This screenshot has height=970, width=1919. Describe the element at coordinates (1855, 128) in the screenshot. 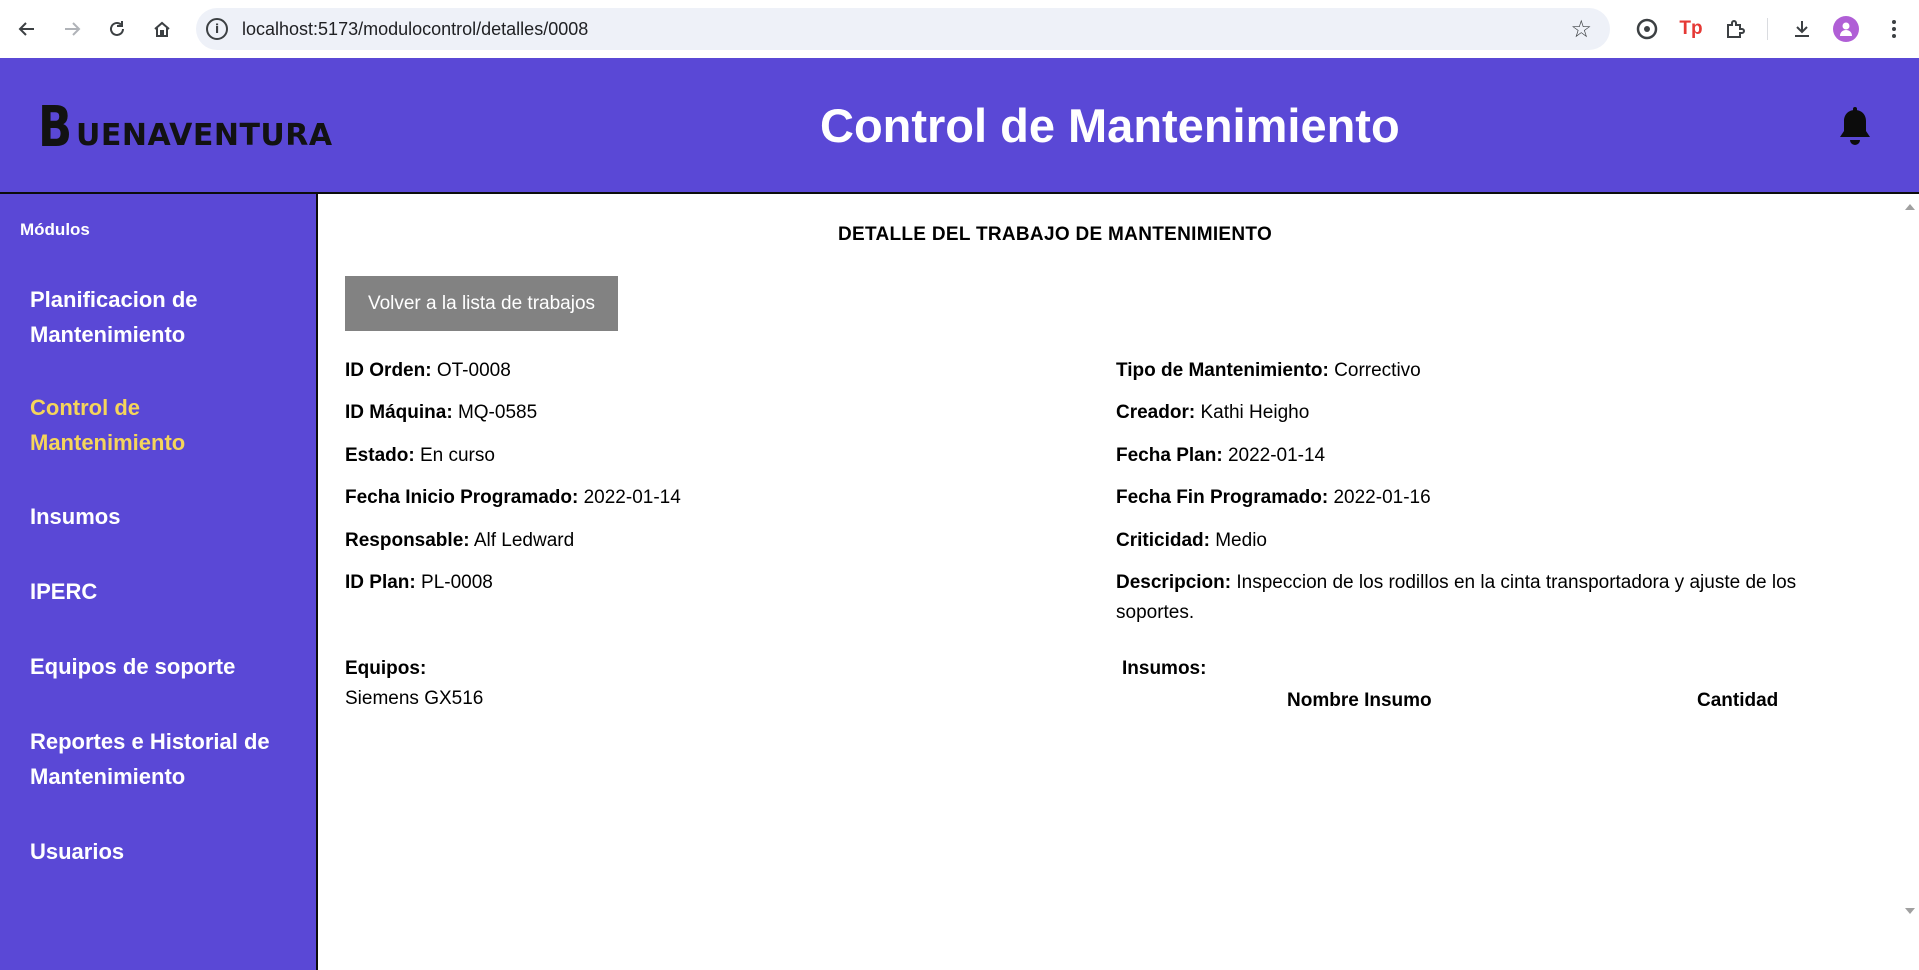

I see `notification-bell-icon` at that location.